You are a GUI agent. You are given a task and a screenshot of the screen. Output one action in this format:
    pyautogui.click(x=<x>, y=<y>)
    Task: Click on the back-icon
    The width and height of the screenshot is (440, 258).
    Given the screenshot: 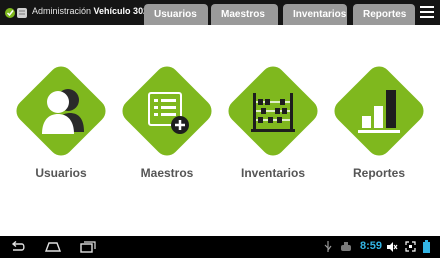 What is the action you would take?
    pyautogui.click(x=18, y=247)
    